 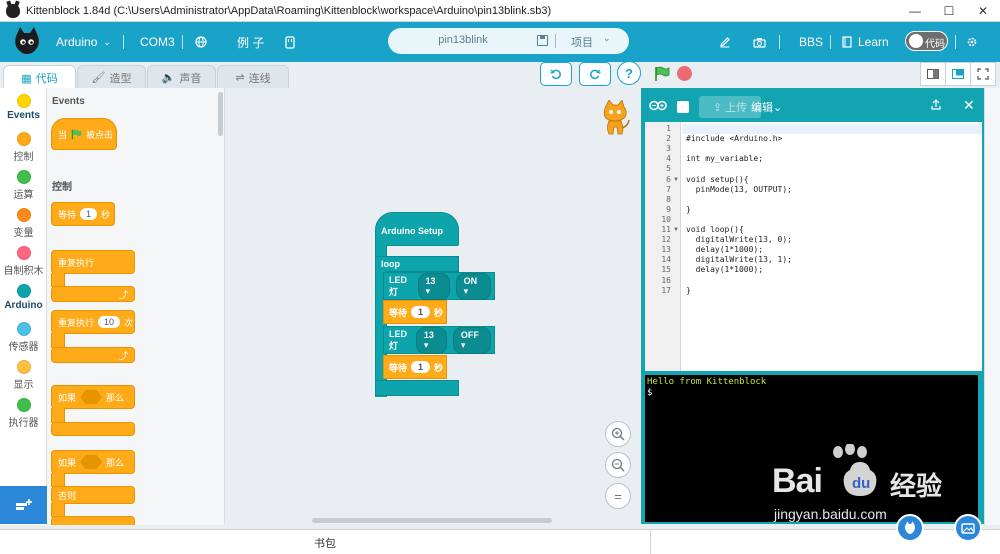 I want to click on project-name-input: pin13blink, so click(x=463, y=40).